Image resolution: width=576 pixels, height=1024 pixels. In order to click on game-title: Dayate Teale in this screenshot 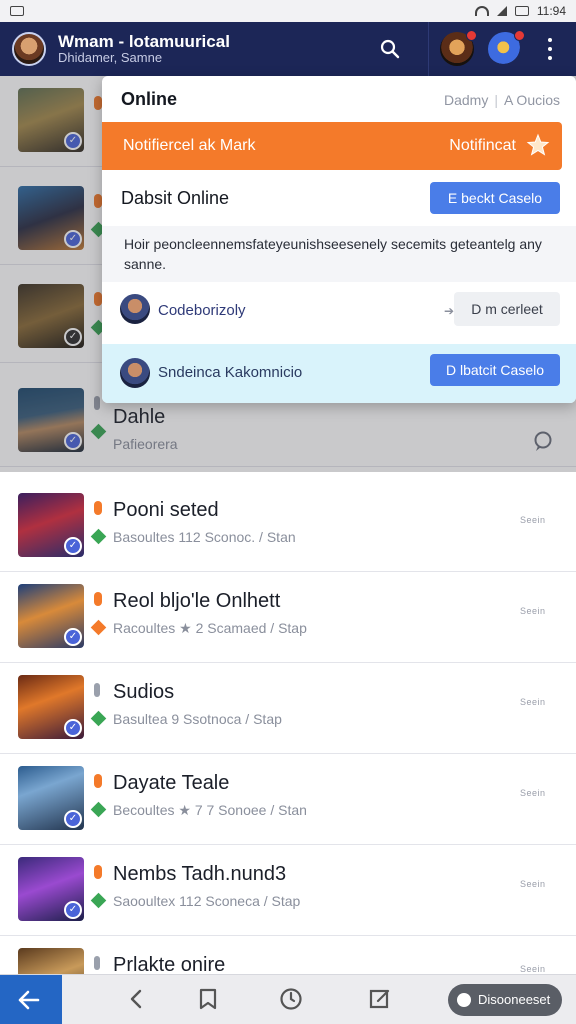, I will do `click(171, 783)`.